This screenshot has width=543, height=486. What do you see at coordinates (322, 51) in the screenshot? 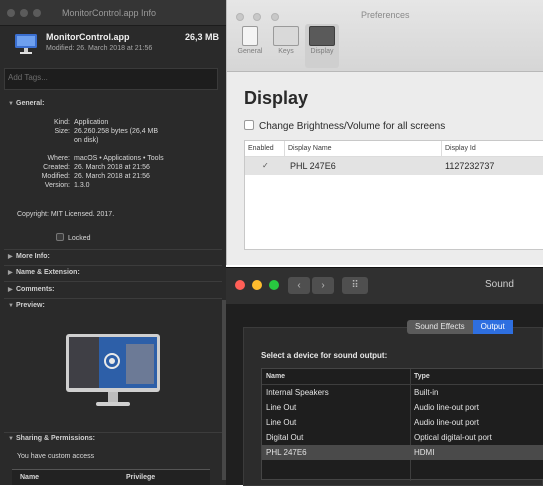
I see `toolbar-label: Display` at bounding box center [322, 51].